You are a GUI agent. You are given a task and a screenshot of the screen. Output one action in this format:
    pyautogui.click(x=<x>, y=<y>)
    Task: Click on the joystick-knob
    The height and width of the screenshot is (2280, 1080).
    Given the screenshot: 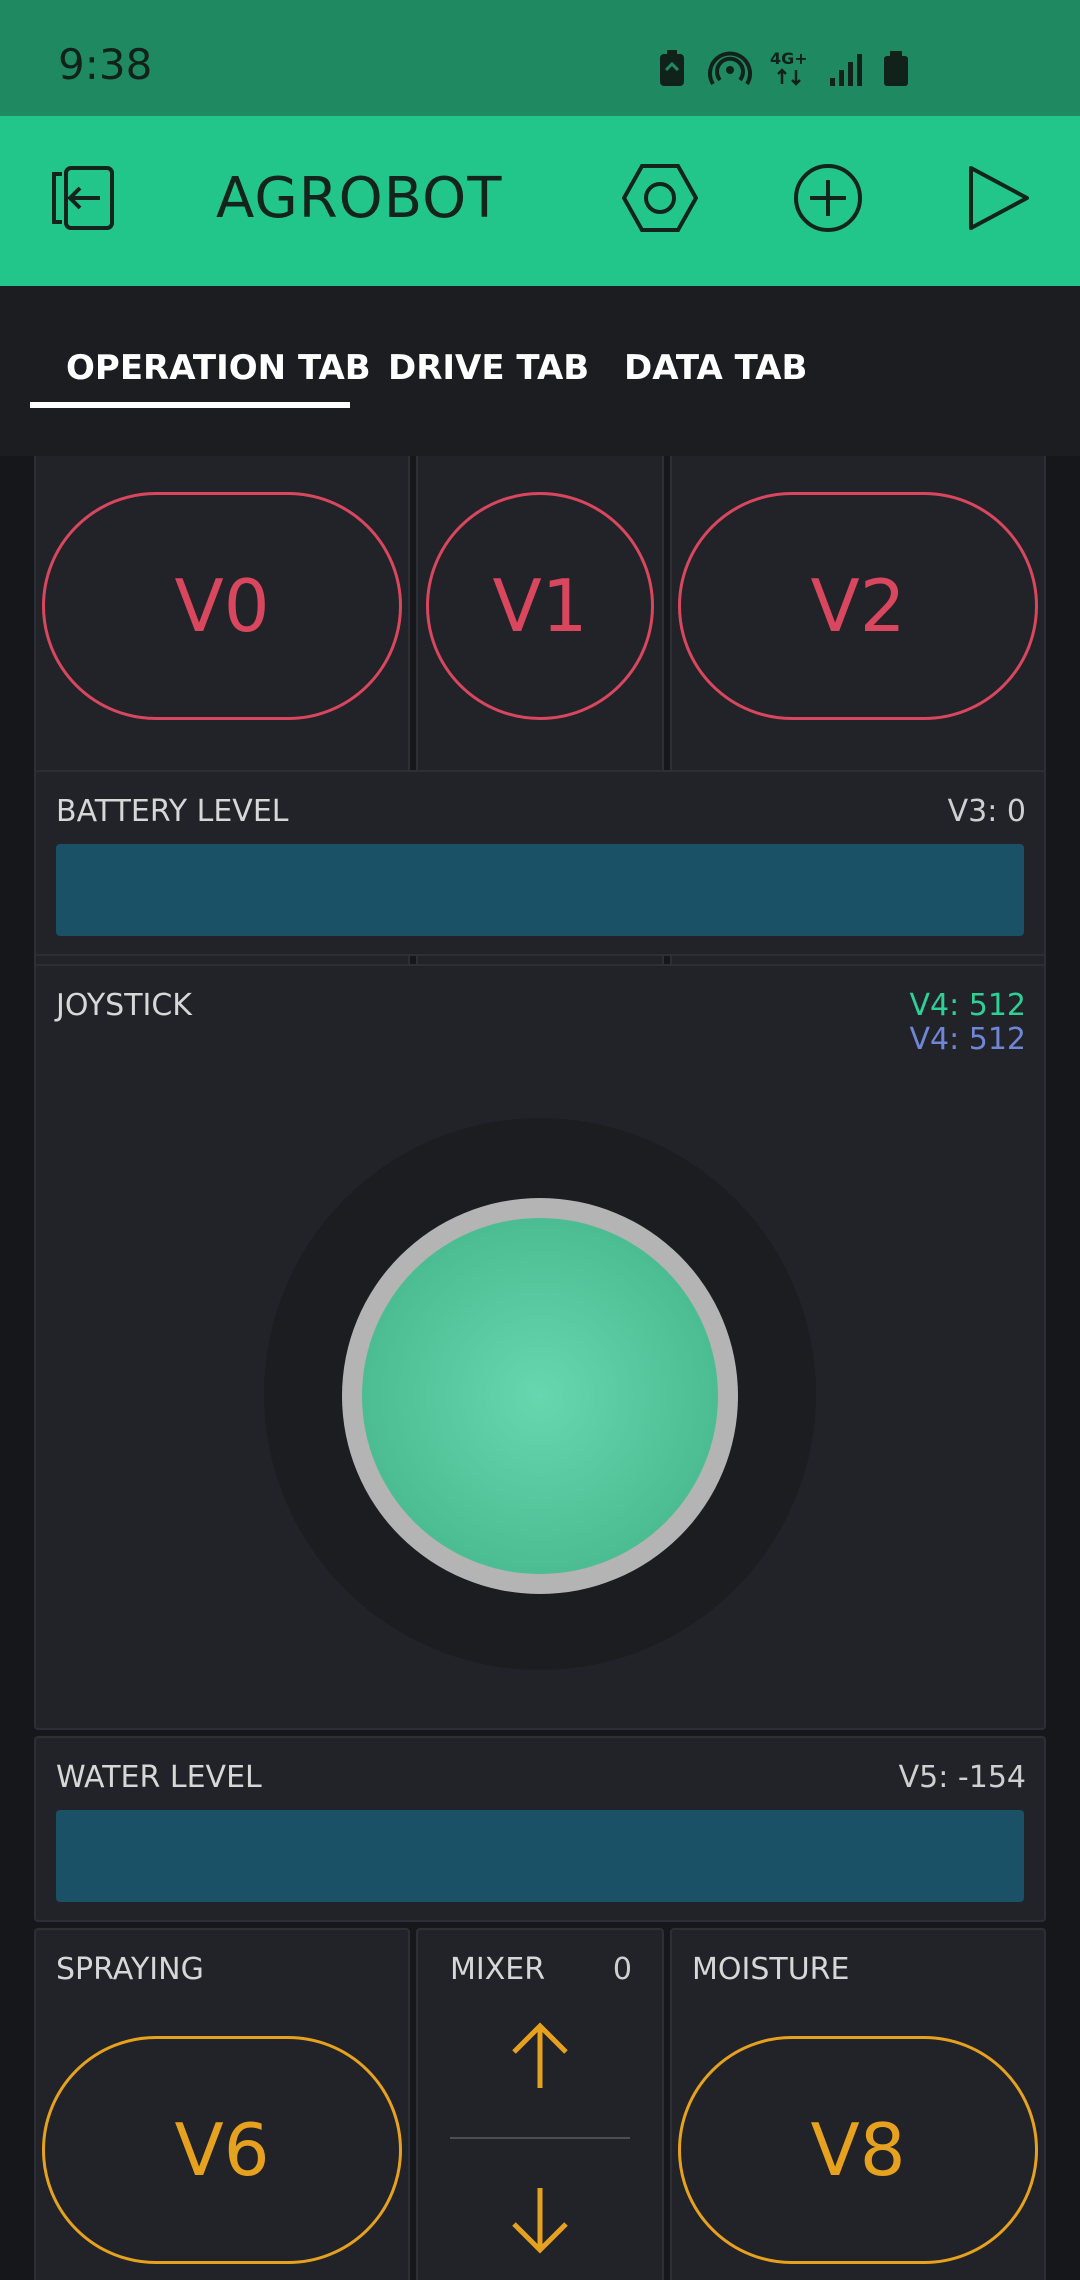 What is the action you would take?
    pyautogui.click(x=540, y=1396)
    